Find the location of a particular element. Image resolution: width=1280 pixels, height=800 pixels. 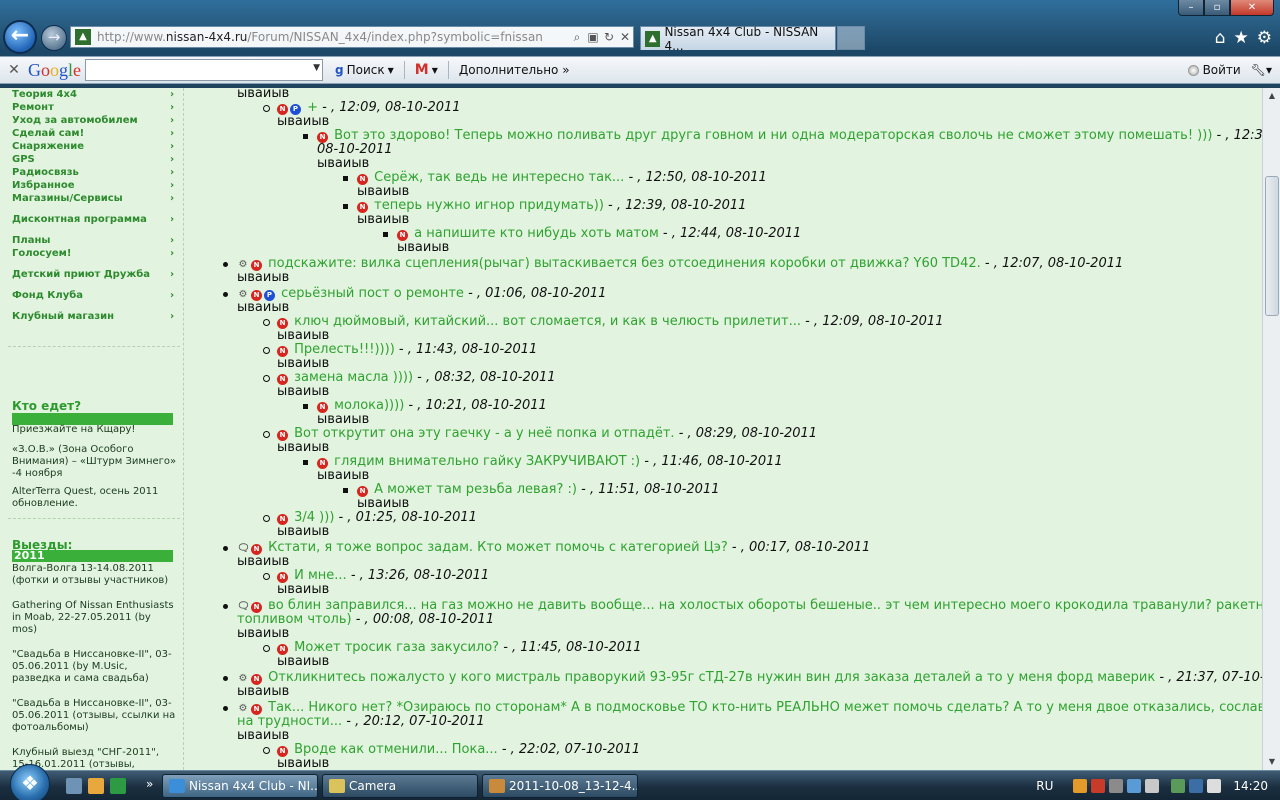

sidebar-item: GPS is located at coordinates (91, 159).